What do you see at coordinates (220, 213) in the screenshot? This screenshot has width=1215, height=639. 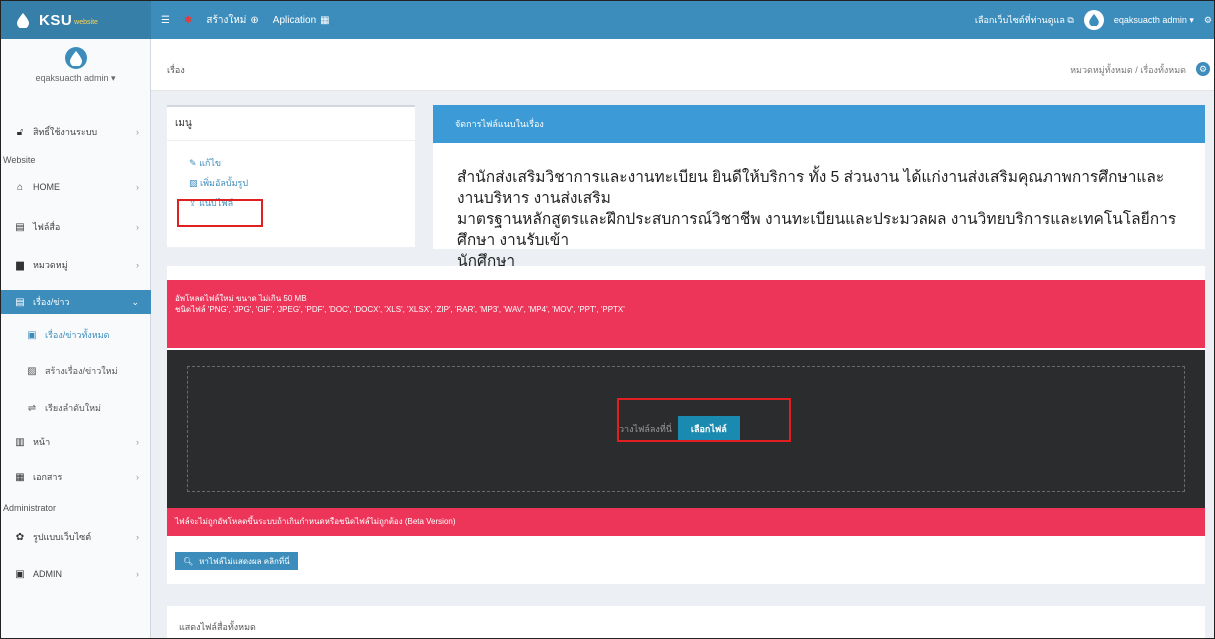 I see `highlight-attach-file` at bounding box center [220, 213].